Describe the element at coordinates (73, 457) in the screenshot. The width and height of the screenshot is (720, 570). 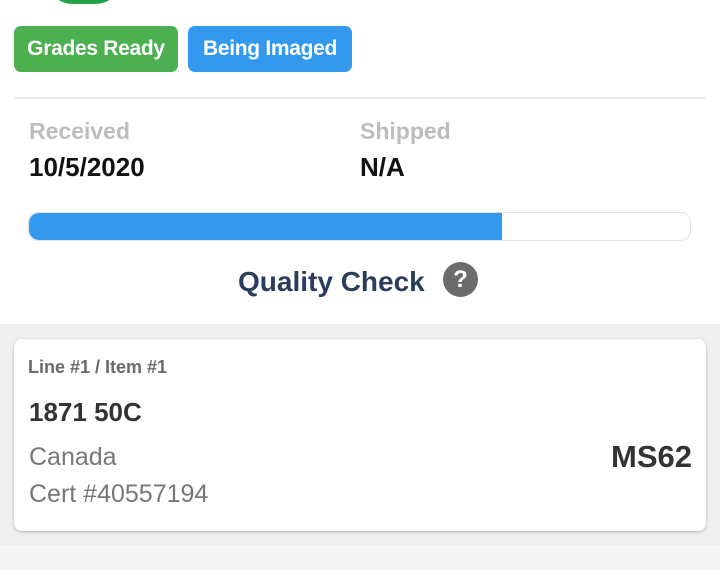
I see `coin-country: Canada` at that location.